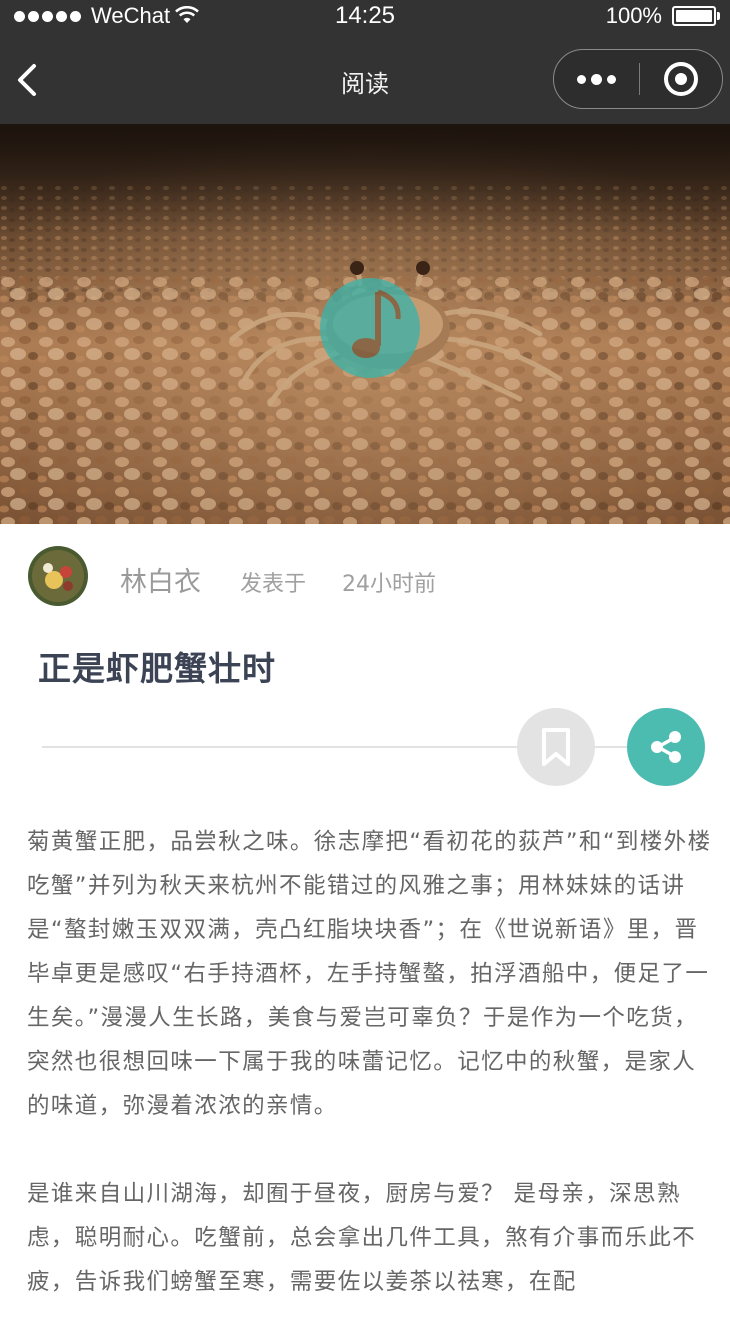 The width and height of the screenshot is (730, 1330). I want to click on article-title: 正是虾肥蟹壮时, so click(157, 668).